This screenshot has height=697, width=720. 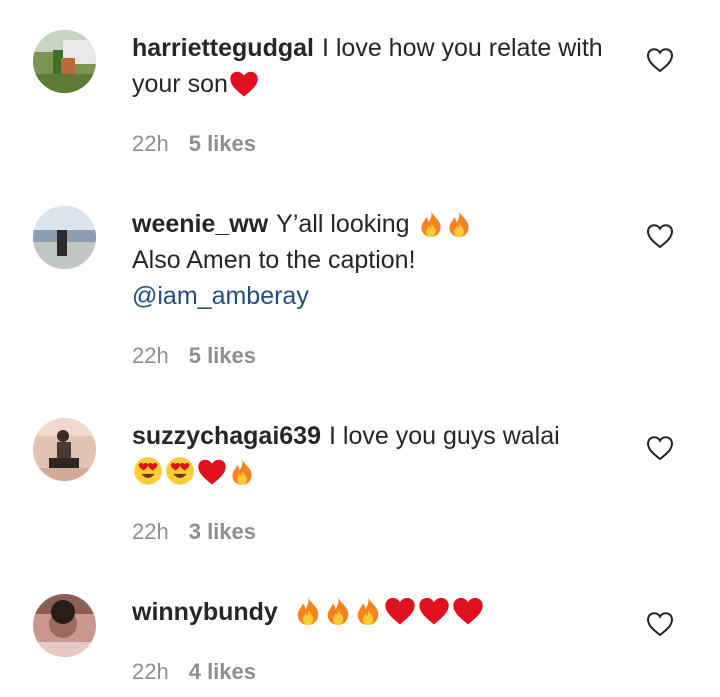 What do you see at coordinates (222, 531) in the screenshot?
I see `comment-likes: 3 likes` at bounding box center [222, 531].